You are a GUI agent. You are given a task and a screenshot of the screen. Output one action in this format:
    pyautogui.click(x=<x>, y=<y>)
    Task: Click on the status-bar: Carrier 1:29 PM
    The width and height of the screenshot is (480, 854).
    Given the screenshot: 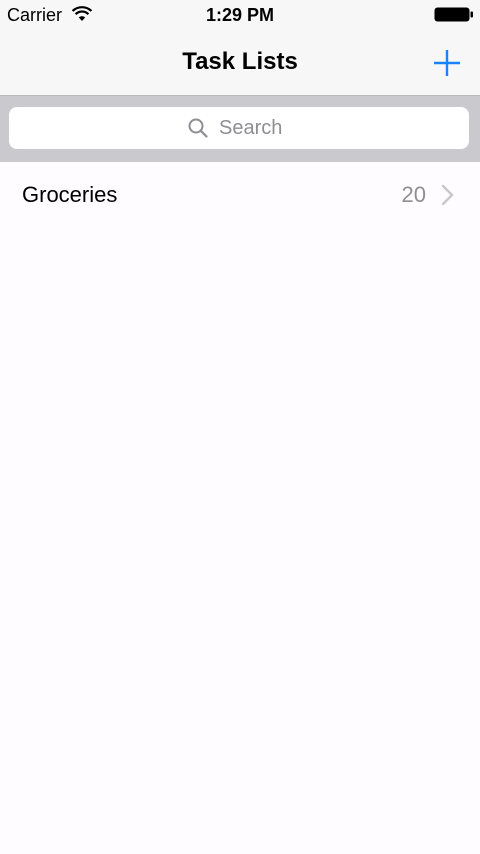 What is the action you would take?
    pyautogui.click(x=240, y=15)
    